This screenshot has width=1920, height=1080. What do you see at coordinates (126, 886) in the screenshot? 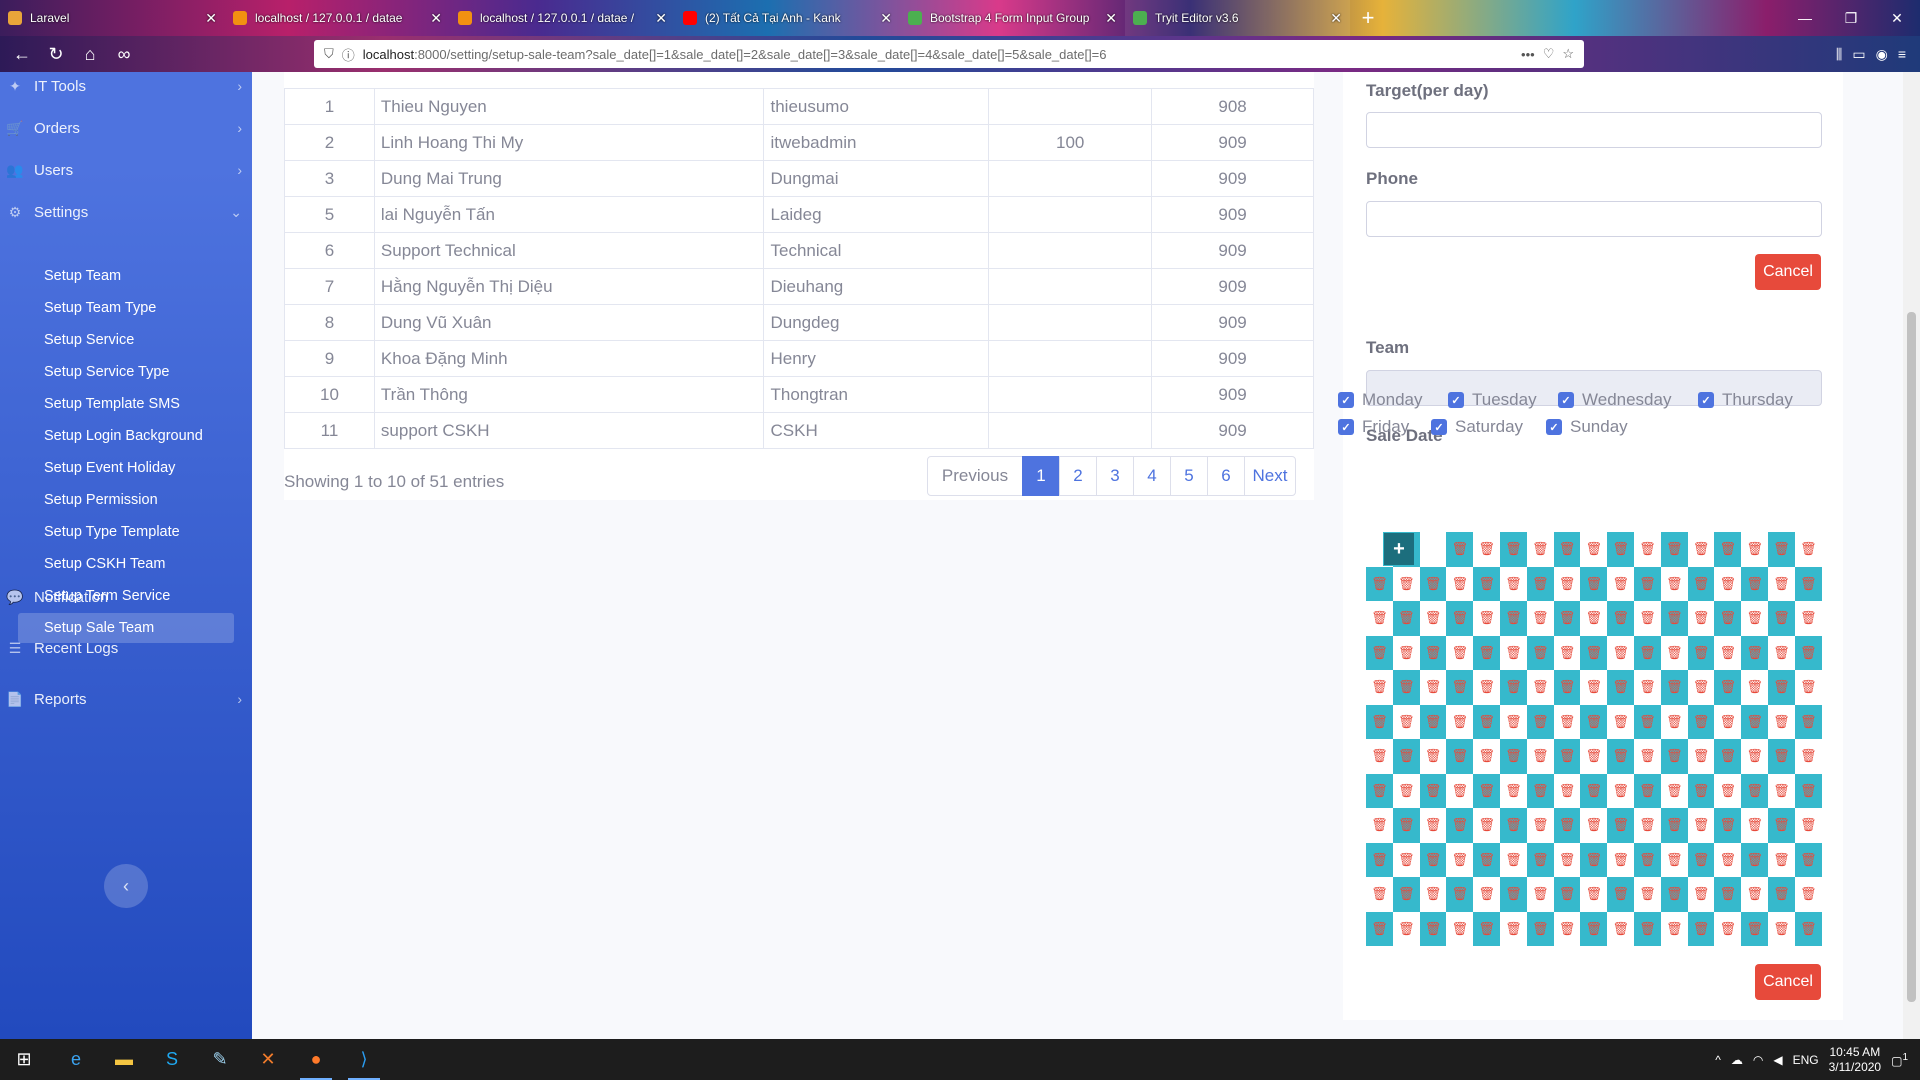
I see `sidebar-toggle-button: ‹` at bounding box center [126, 886].